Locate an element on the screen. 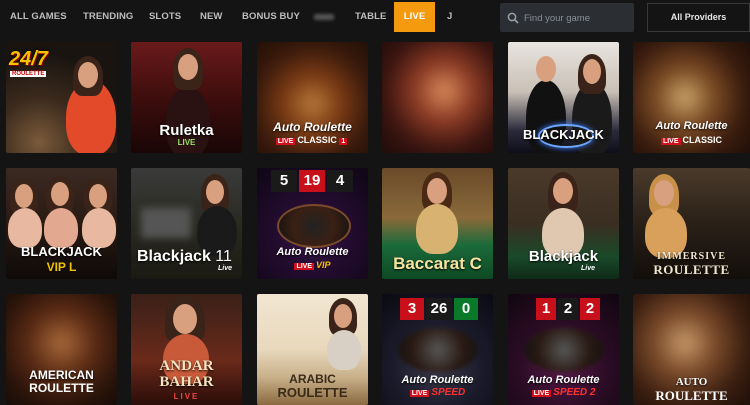 This screenshot has width=750, height=405. game-tile-arabic-roulette: ARABIC ROULETTE is located at coordinates (312, 349).